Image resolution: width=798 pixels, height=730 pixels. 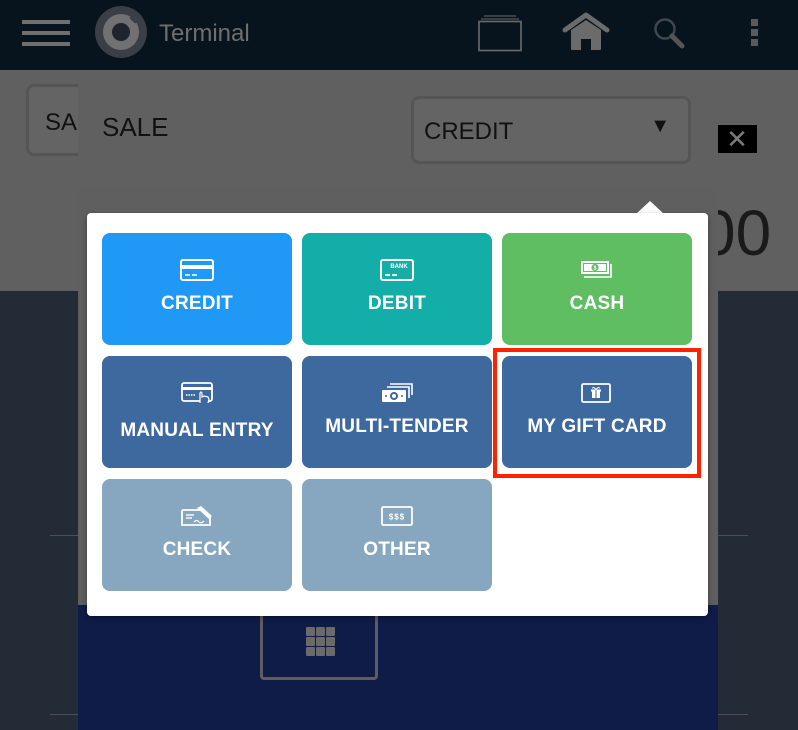 I want to click on tender-manual-entry: MANUAL ENTRY, so click(x=197, y=412).